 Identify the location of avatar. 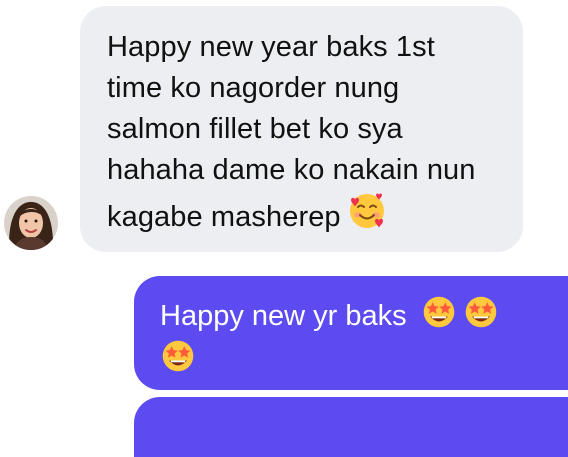
(31, 223).